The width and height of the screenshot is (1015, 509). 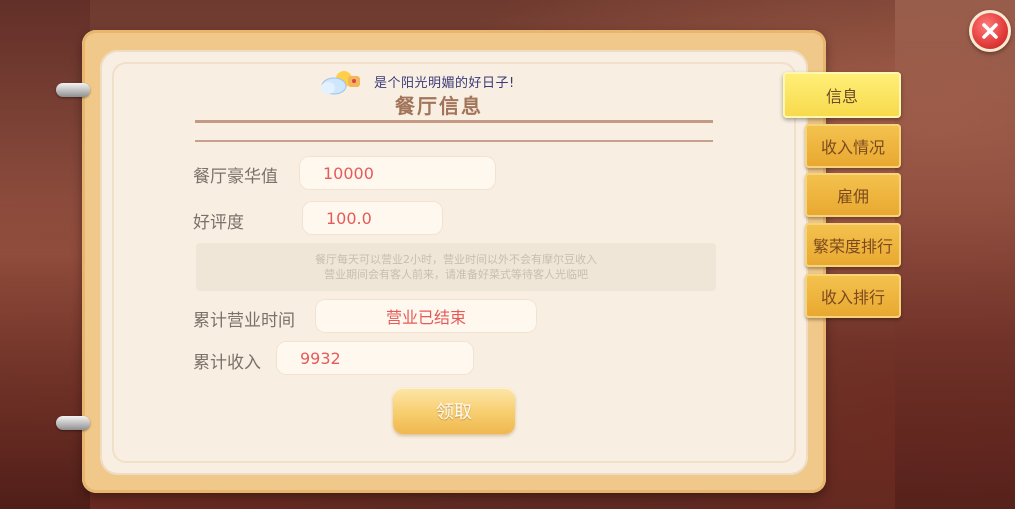 What do you see at coordinates (456, 274) in the screenshot?
I see `notice-line-2: 营业期间会有客人前来，请准备好菜式等待客人光临吧` at bounding box center [456, 274].